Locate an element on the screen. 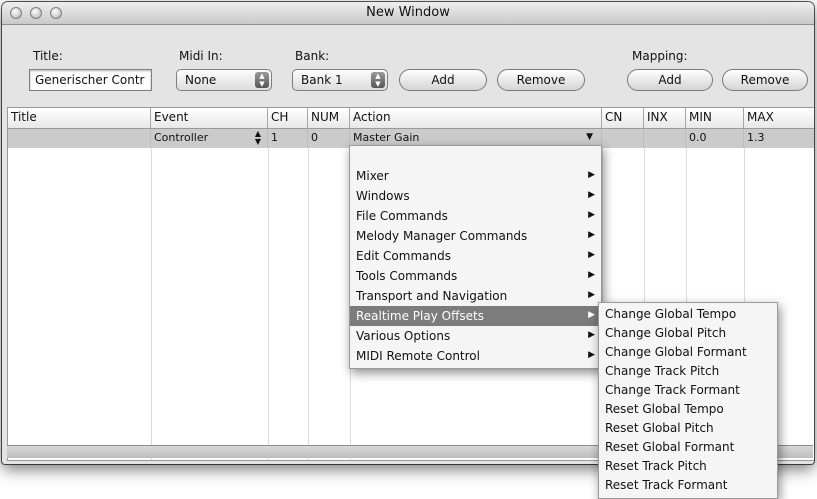 Image resolution: width=817 pixels, height=499 pixels. bank-stepper-icon: ▲ ▼ is located at coordinates (378, 80).